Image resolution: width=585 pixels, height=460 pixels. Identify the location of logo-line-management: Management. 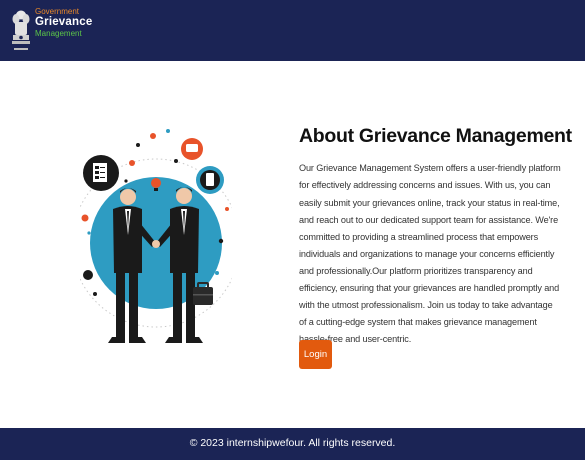
(58, 34).